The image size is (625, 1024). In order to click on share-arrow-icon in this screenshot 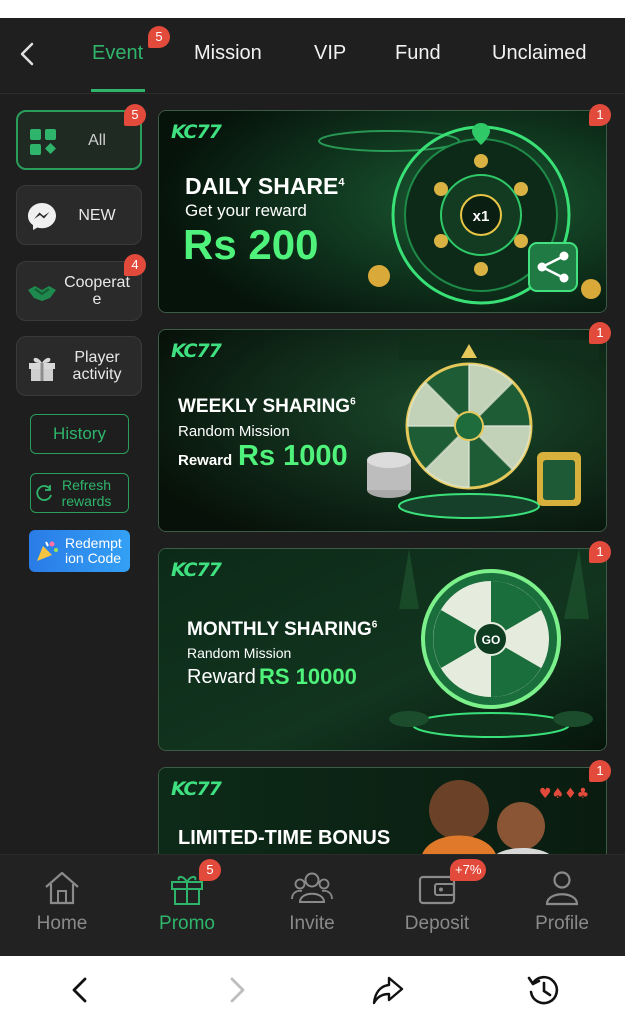, I will do `click(388, 990)`.